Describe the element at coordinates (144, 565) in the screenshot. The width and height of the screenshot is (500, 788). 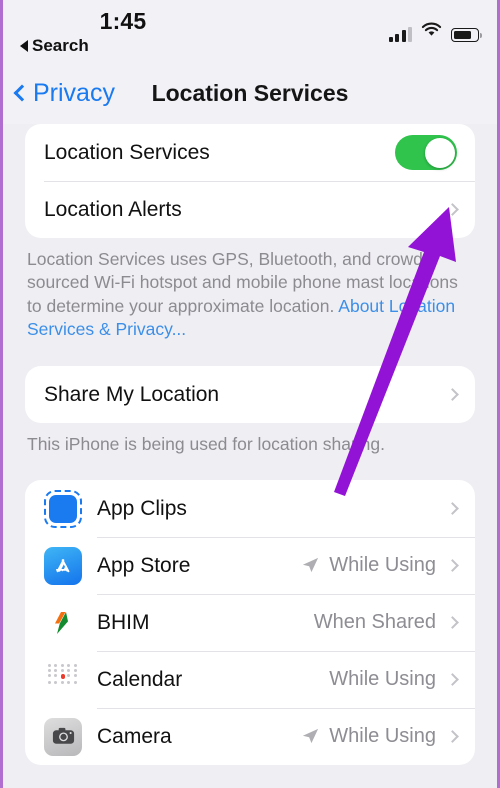
I see `app-row-label: App Store` at that location.